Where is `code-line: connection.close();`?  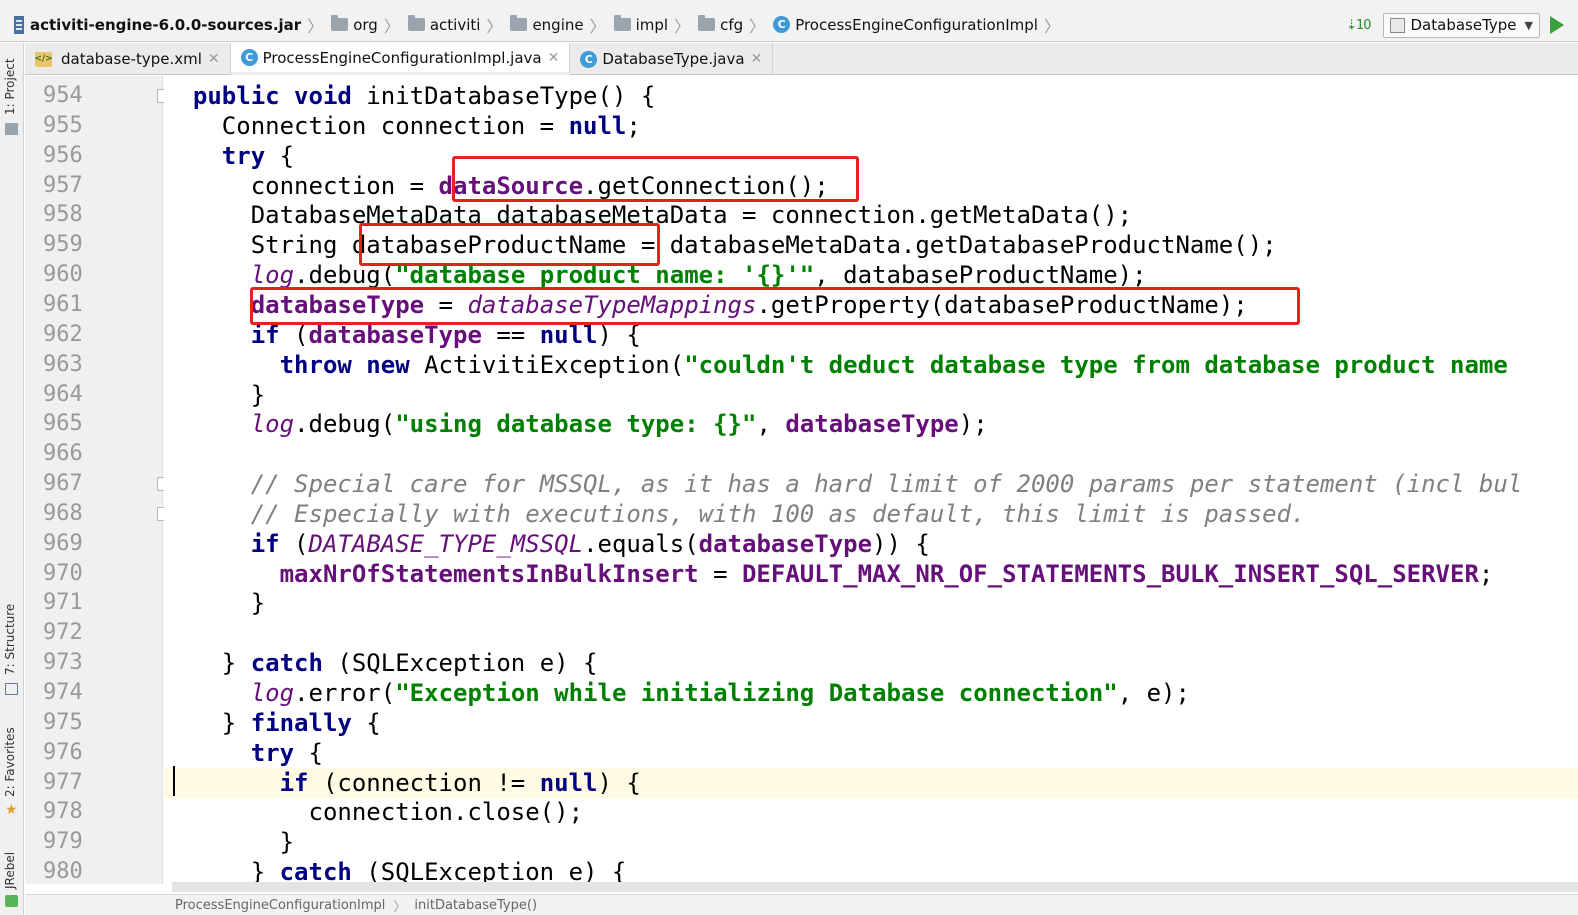
code-line: connection.close(); is located at coordinates (871, 812).